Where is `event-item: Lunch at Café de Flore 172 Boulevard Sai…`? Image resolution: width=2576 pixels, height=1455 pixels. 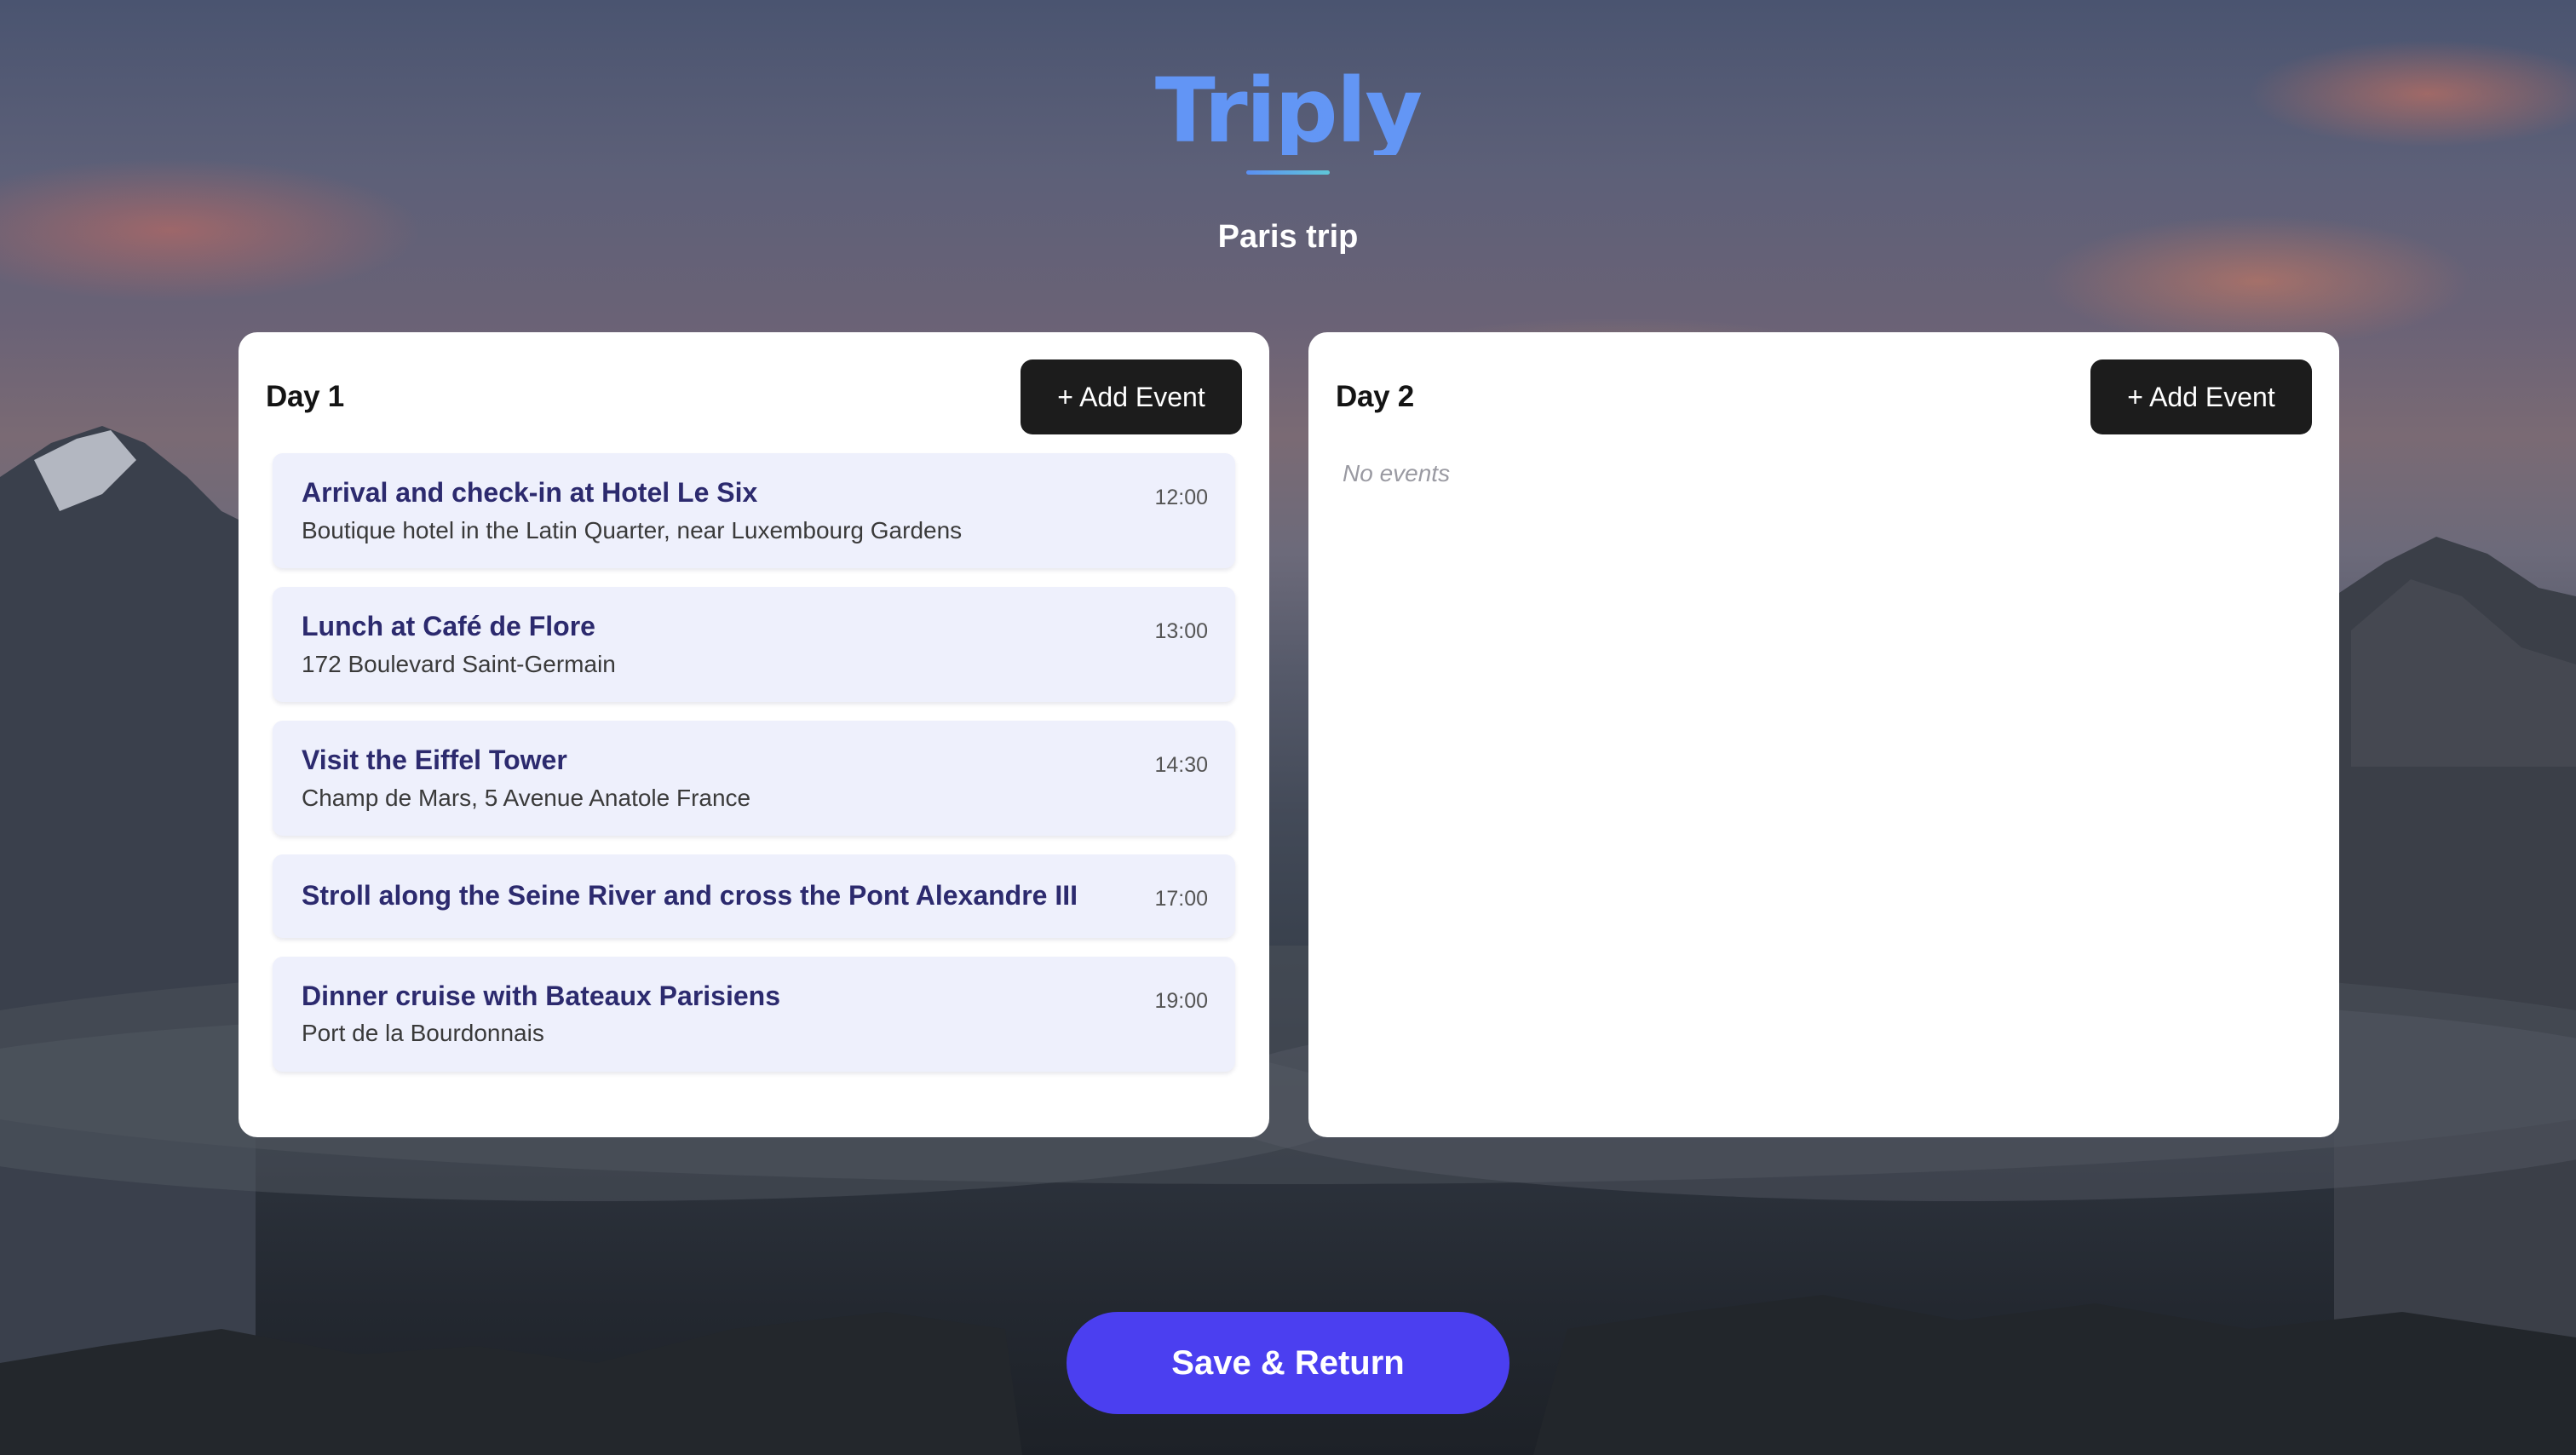 event-item: Lunch at Café de Flore 172 Boulevard Sai… is located at coordinates (754, 644).